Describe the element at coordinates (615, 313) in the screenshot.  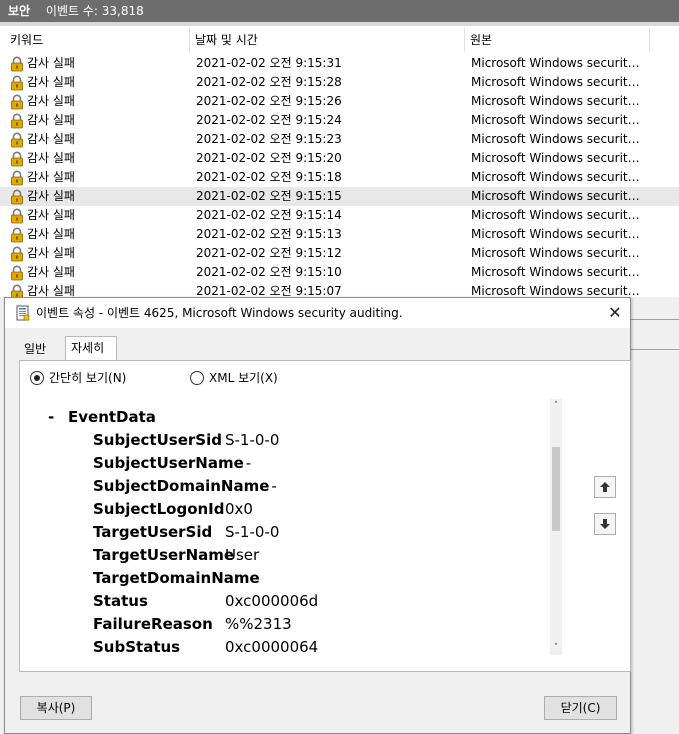
I see `close-icon: ✕` at that location.